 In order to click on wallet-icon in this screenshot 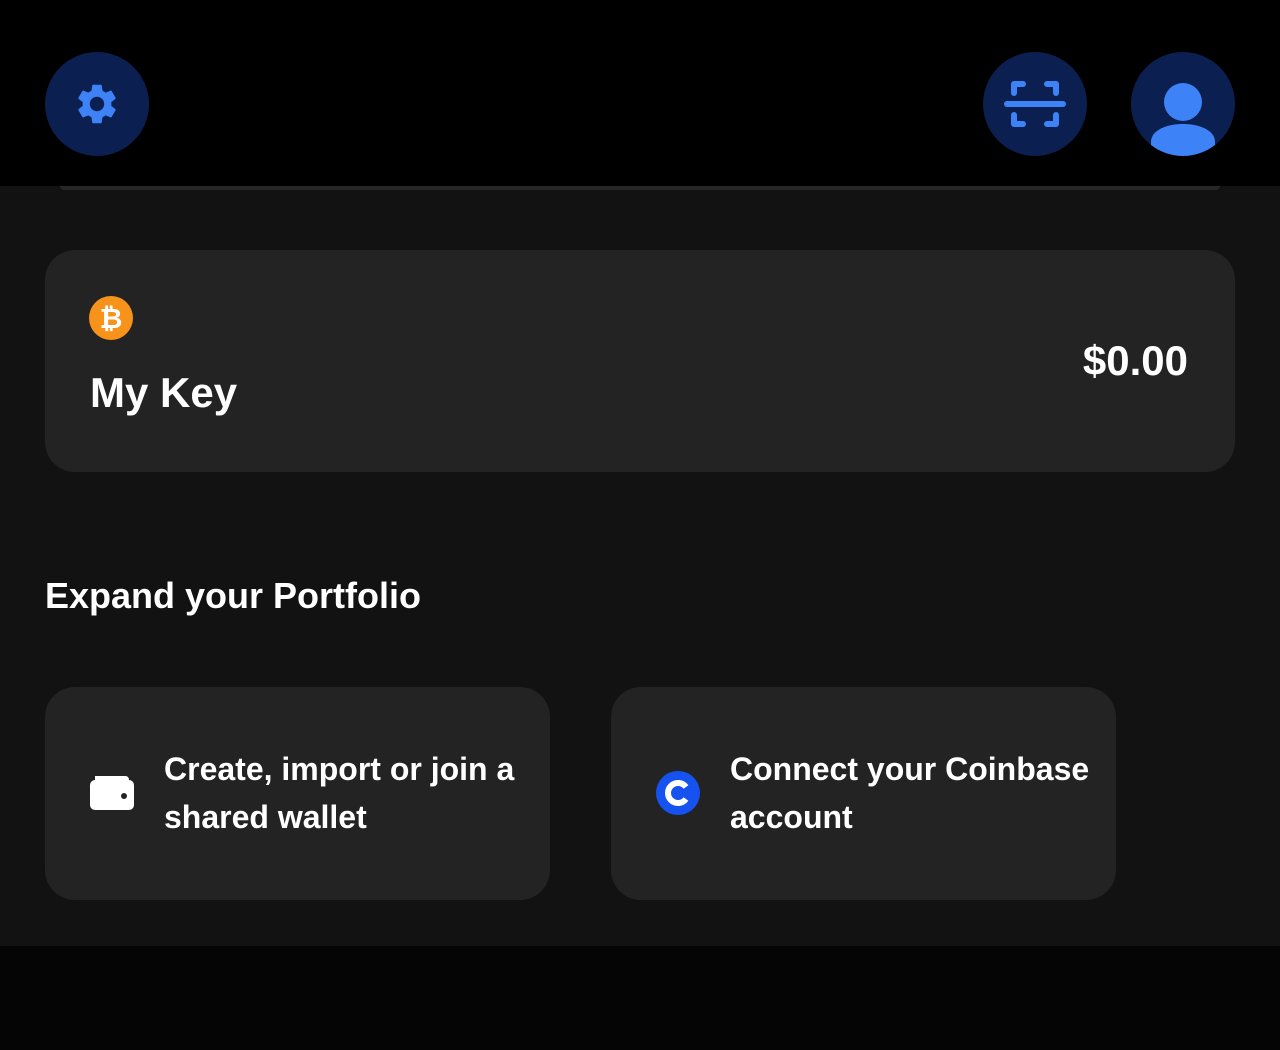, I will do `click(112, 793)`.